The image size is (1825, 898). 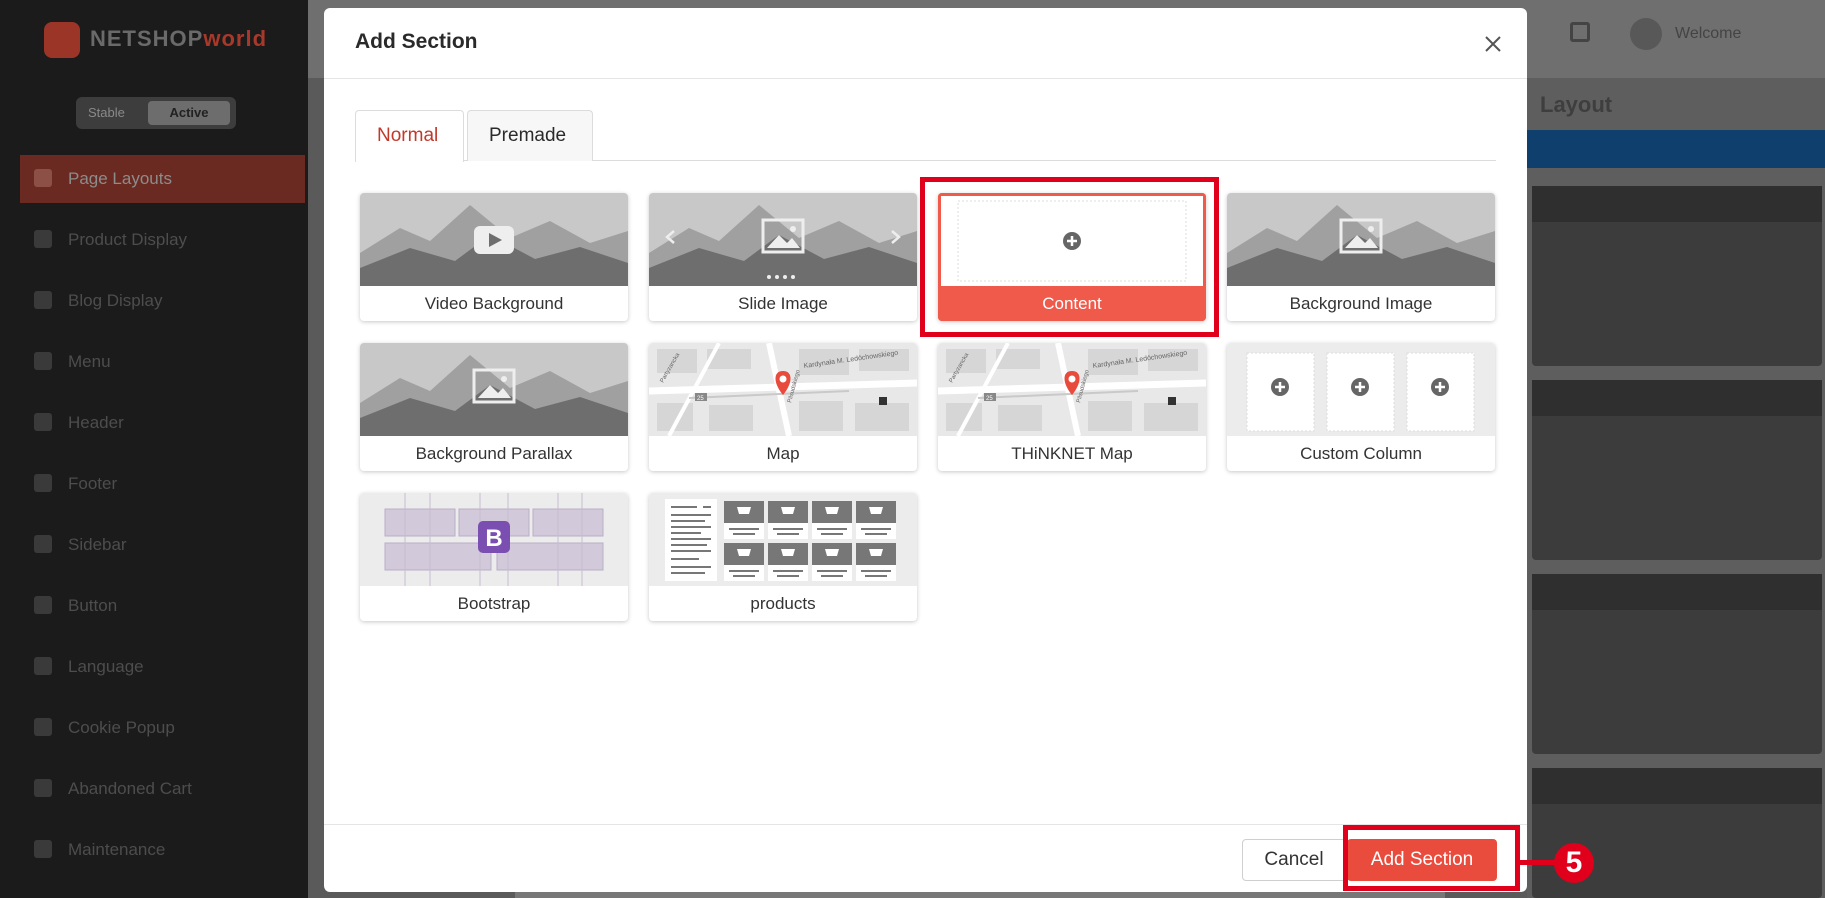 What do you see at coordinates (147, 38) in the screenshot?
I see `logo-text: NETSHOP` at bounding box center [147, 38].